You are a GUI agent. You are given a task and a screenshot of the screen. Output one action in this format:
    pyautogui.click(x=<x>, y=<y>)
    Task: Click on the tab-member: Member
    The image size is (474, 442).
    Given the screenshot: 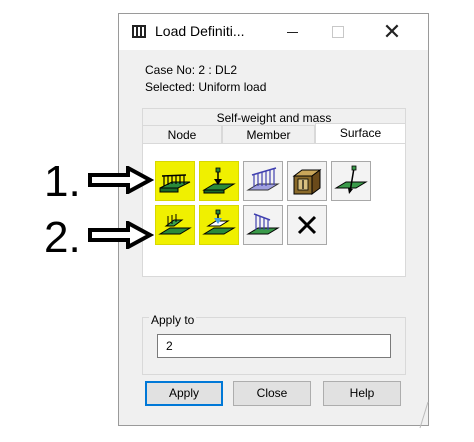 What is the action you would take?
    pyautogui.click(x=268, y=134)
    